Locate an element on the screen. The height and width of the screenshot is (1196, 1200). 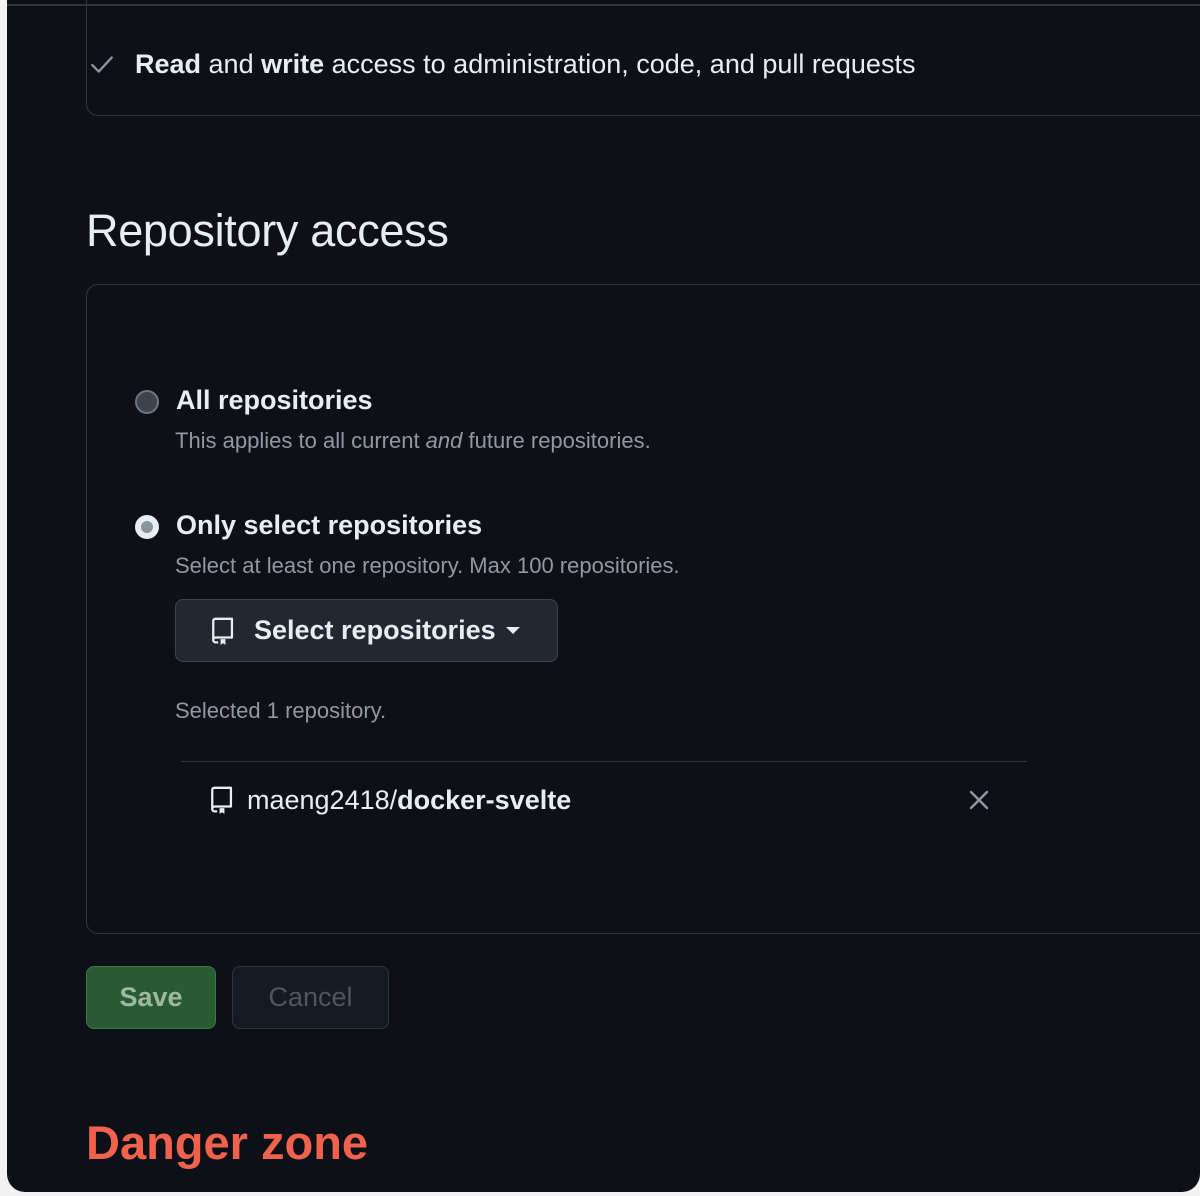
only-select-repositories-radio is located at coordinates (147, 527).